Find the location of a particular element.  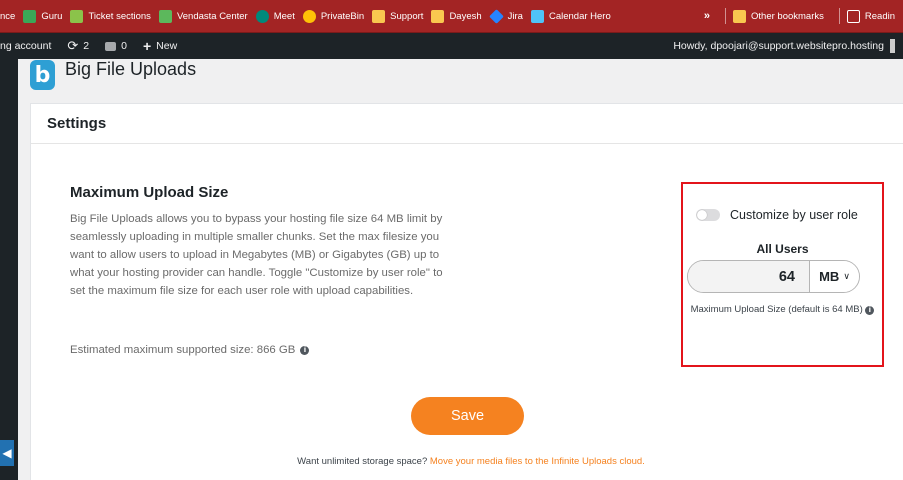

bookmark-item: Guru is located at coordinates (46, 16).